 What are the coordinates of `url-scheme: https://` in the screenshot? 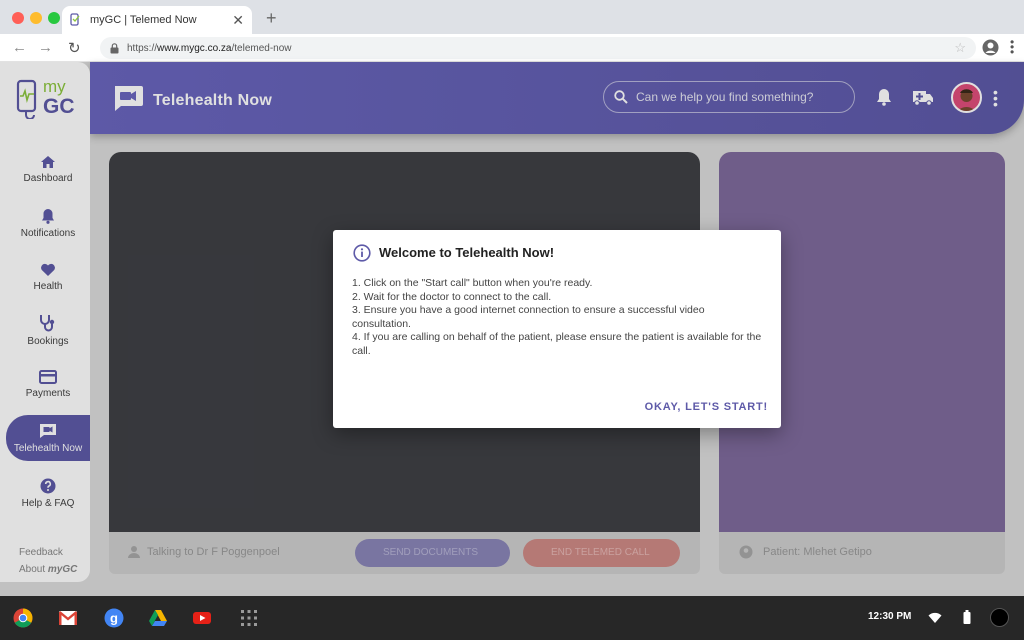 It's located at (142, 48).